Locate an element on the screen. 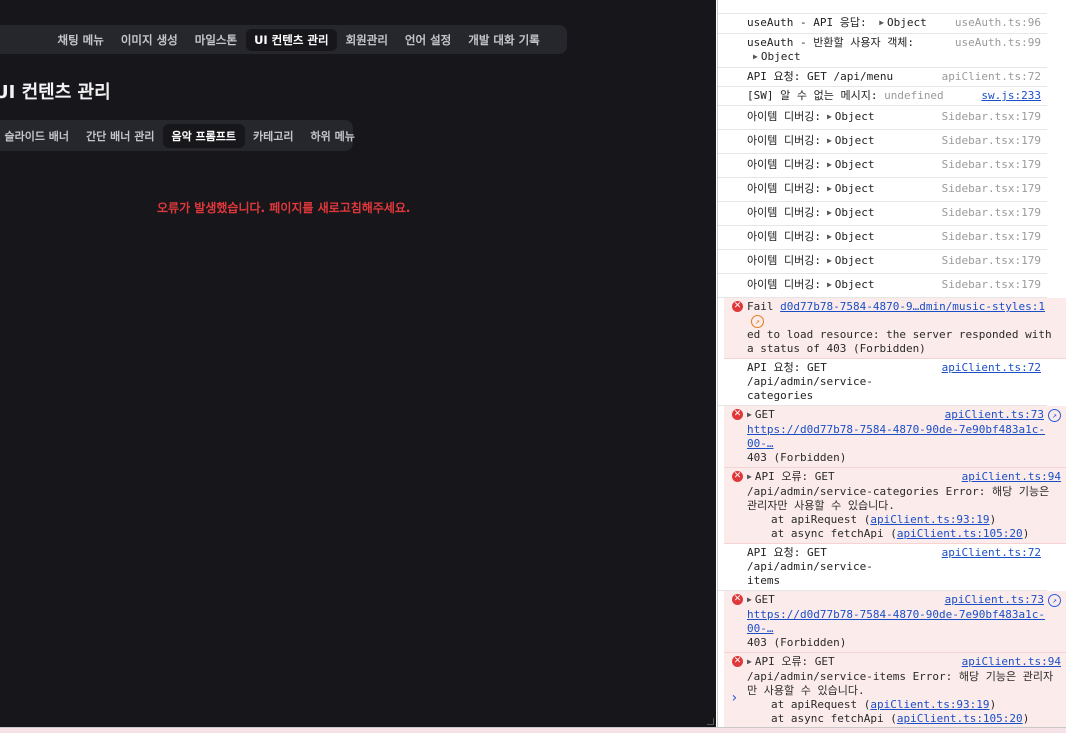 This screenshot has width=1066, height=733. nav-item-language: 언어 설정 is located at coordinates (427, 40).